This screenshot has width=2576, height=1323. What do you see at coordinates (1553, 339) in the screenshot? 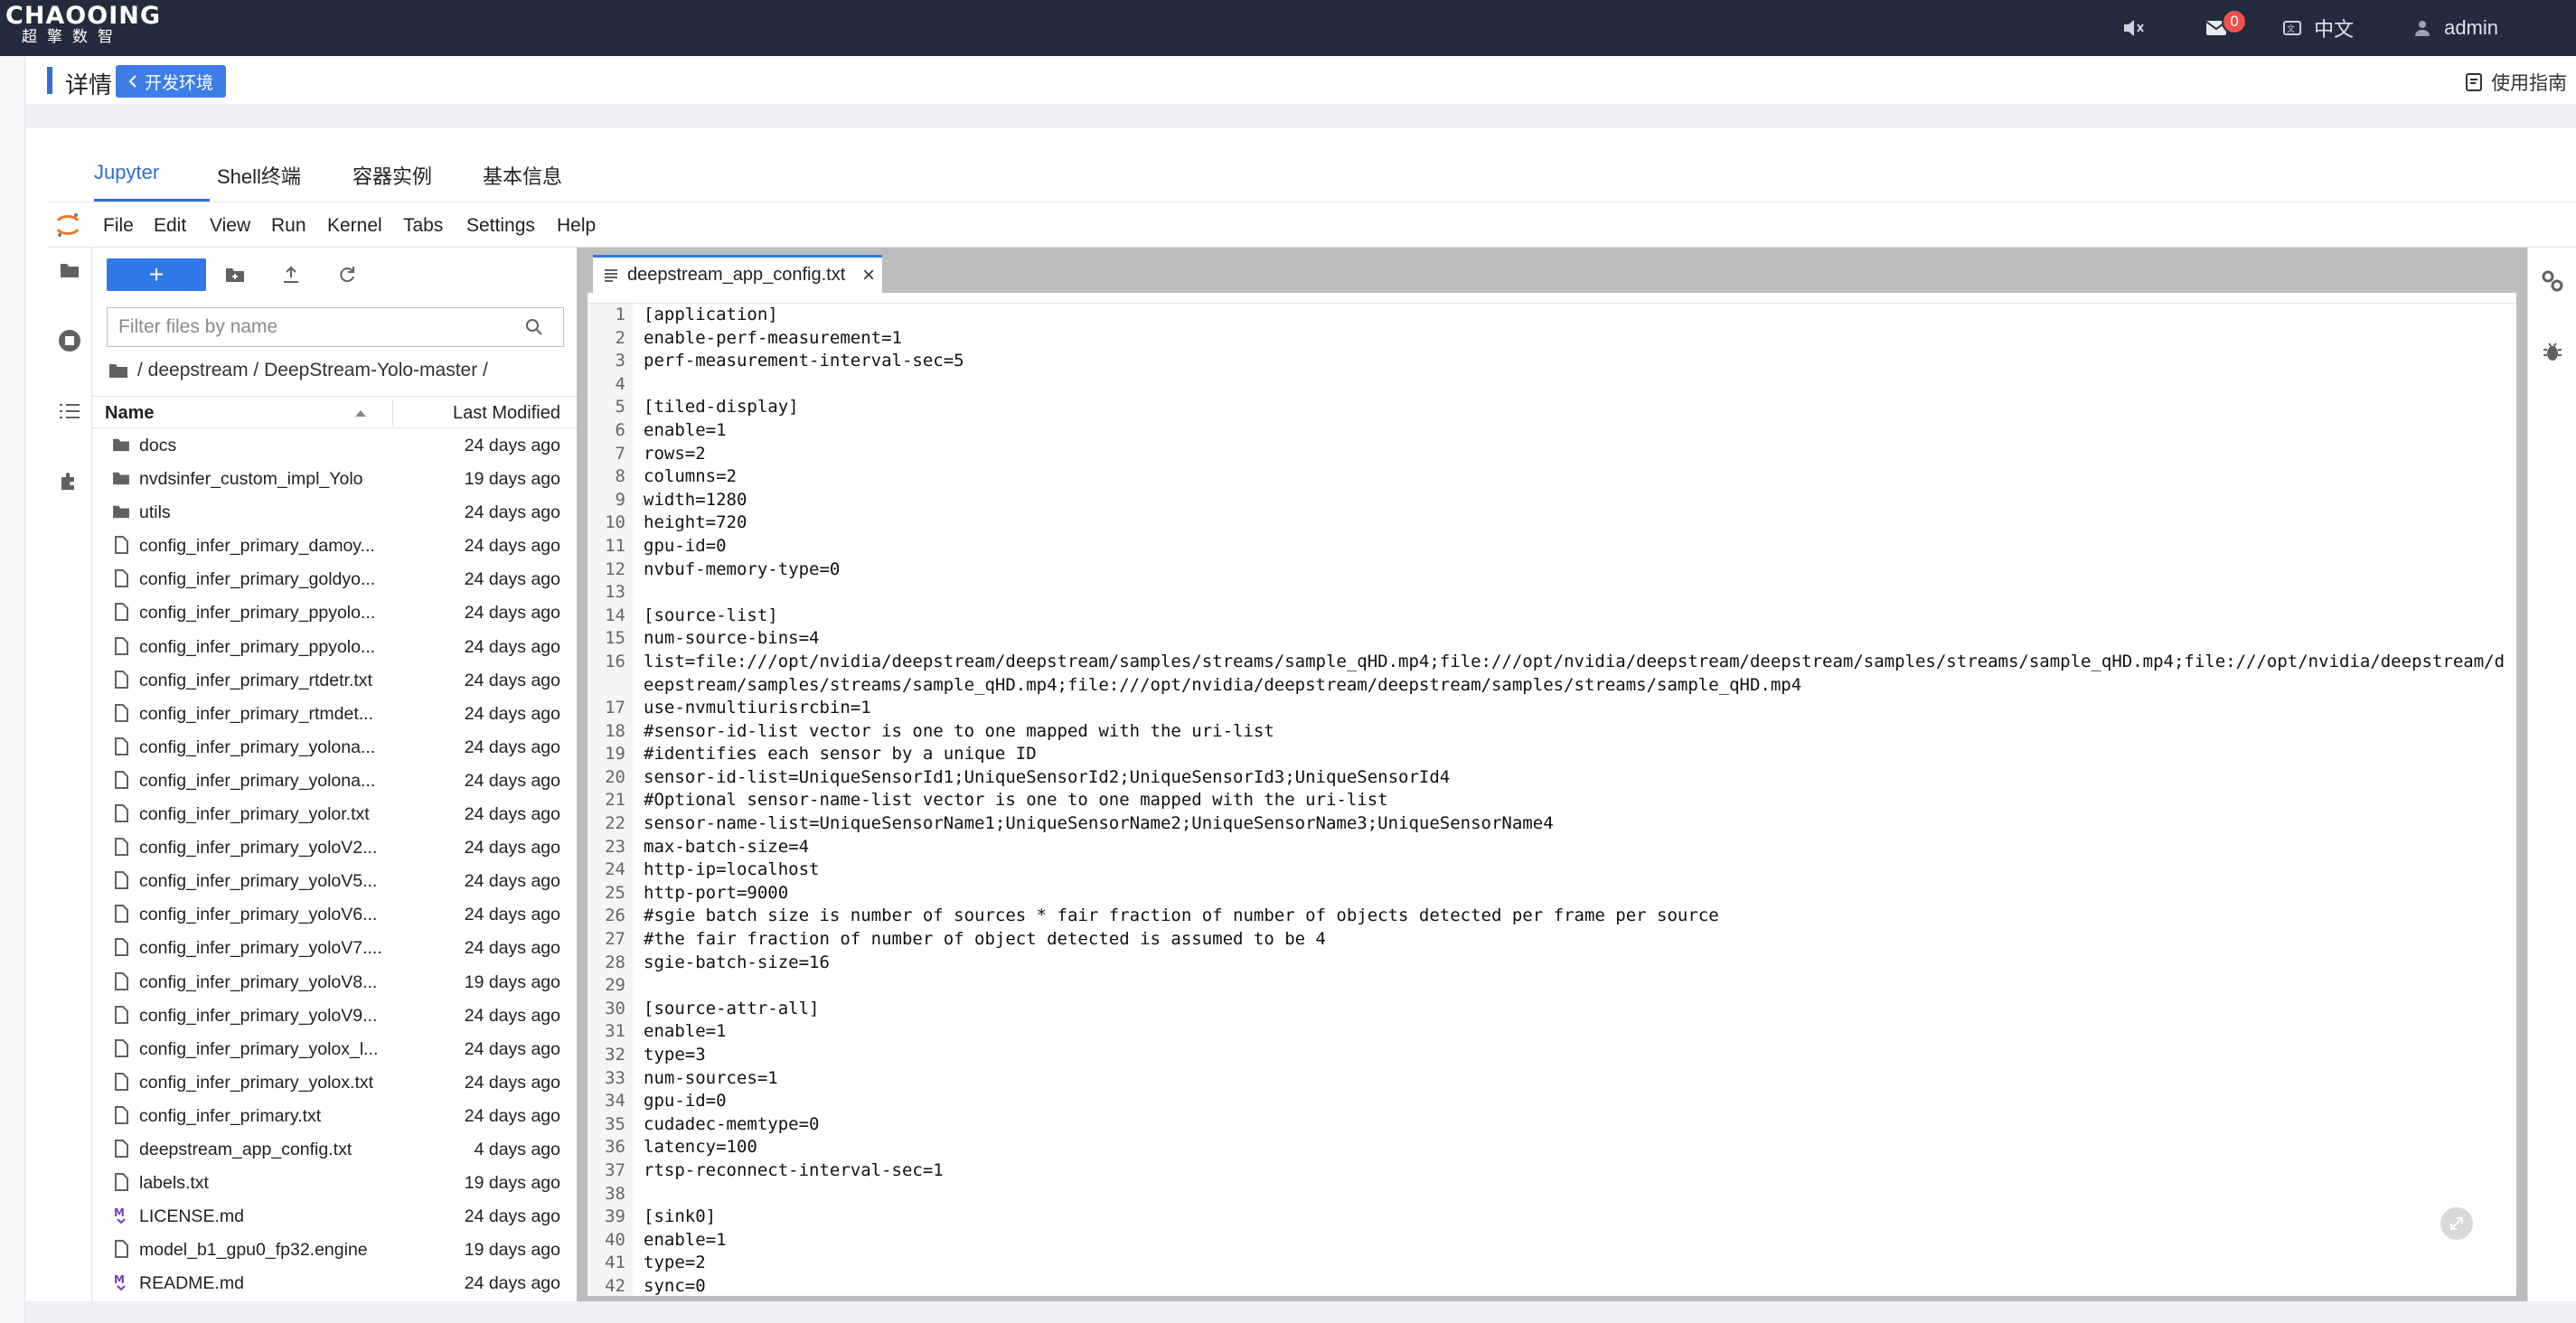
I see `code-line: 2 enable-perf-measurement=1` at bounding box center [1553, 339].